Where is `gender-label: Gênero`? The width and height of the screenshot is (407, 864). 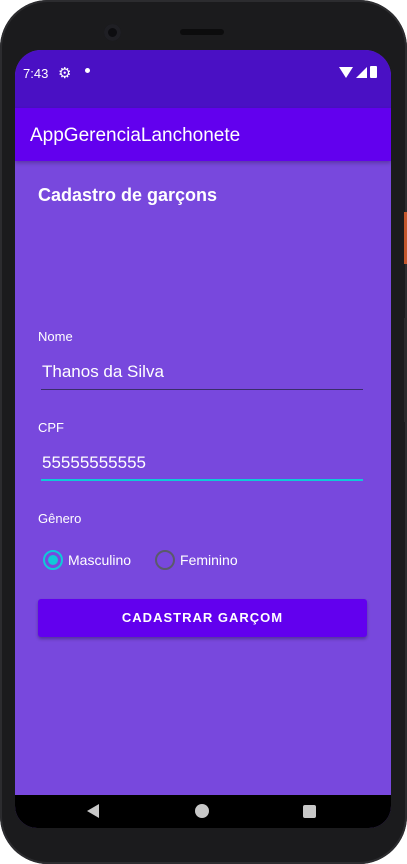 gender-label: Gênero is located at coordinates (60, 518).